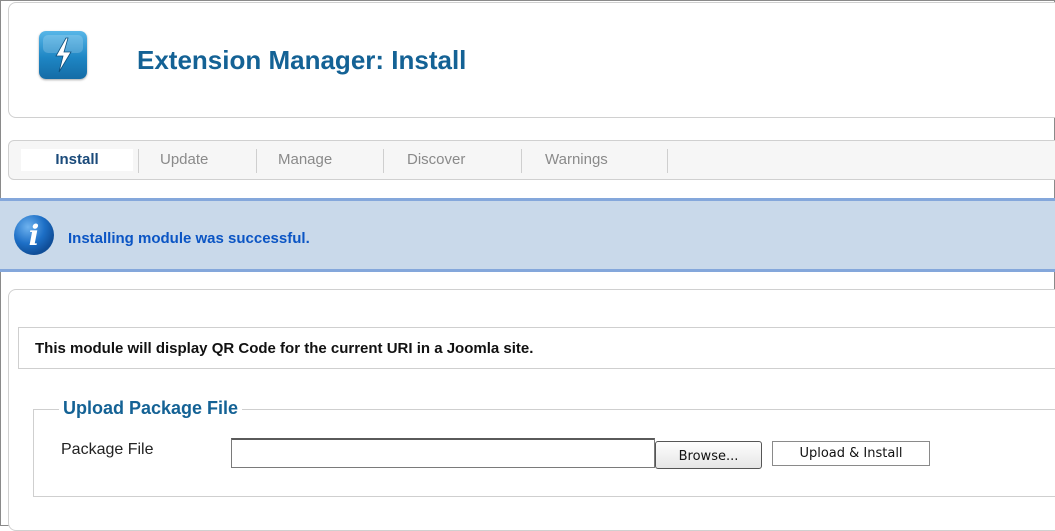 The height and width of the screenshot is (531, 1055). I want to click on tab-discover: Discover, so click(436, 160).